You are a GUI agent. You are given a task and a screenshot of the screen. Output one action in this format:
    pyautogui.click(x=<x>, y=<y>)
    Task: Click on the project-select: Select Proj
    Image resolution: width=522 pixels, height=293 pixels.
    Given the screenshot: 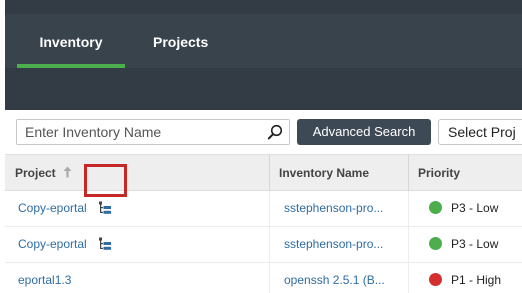 What is the action you would take?
    pyautogui.click(x=480, y=132)
    